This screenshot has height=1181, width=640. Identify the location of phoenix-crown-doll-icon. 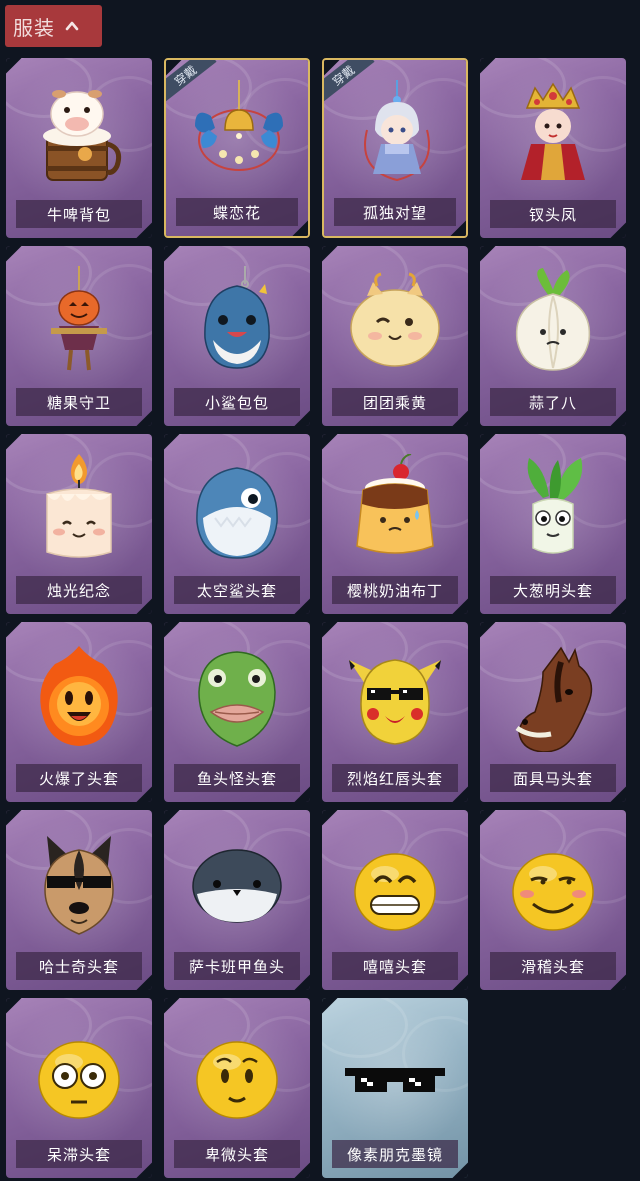
(553, 133).